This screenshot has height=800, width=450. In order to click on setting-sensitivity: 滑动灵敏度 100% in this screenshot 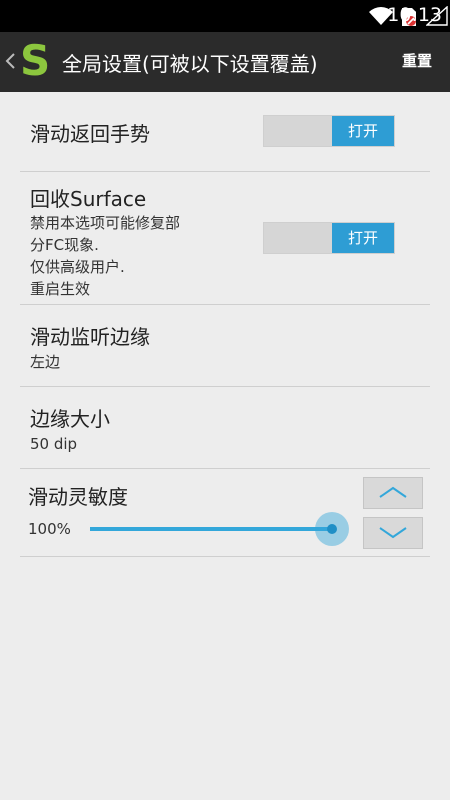, I will do `click(225, 513)`.